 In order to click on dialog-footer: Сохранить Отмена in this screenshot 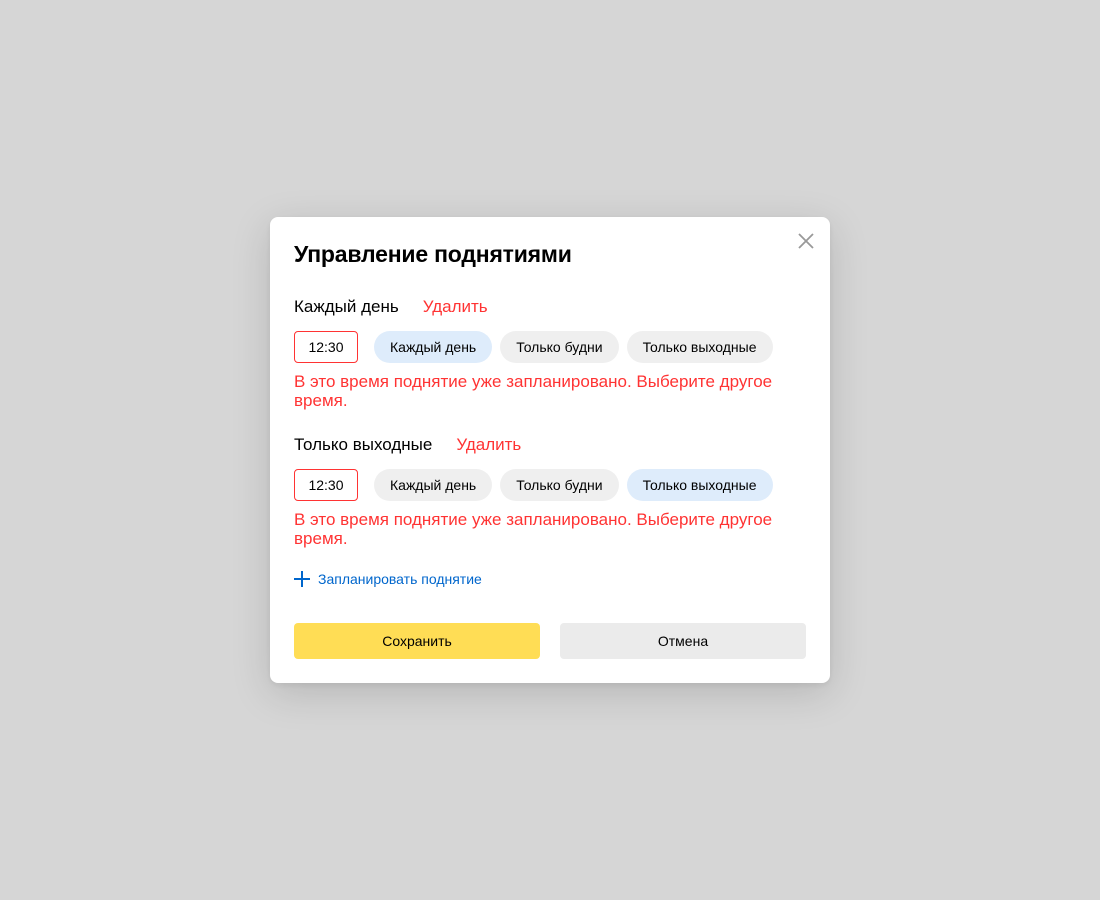, I will do `click(550, 641)`.